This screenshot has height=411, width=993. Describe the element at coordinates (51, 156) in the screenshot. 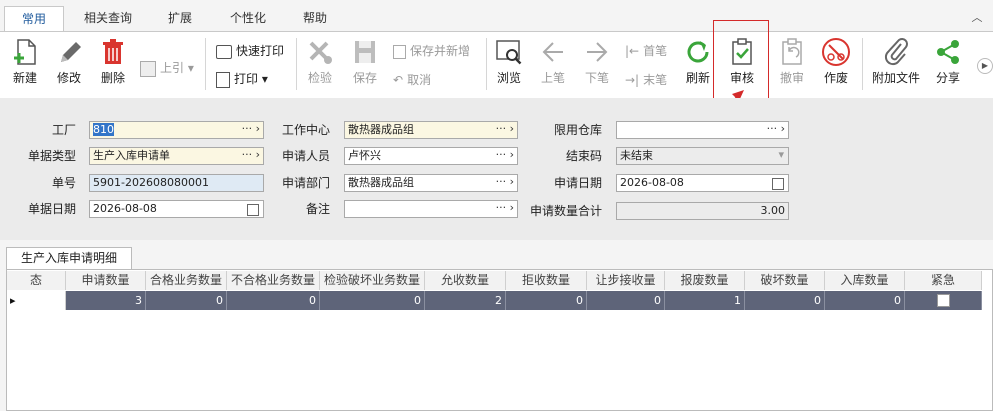

I see `doc-type-label: 单据类型` at that location.